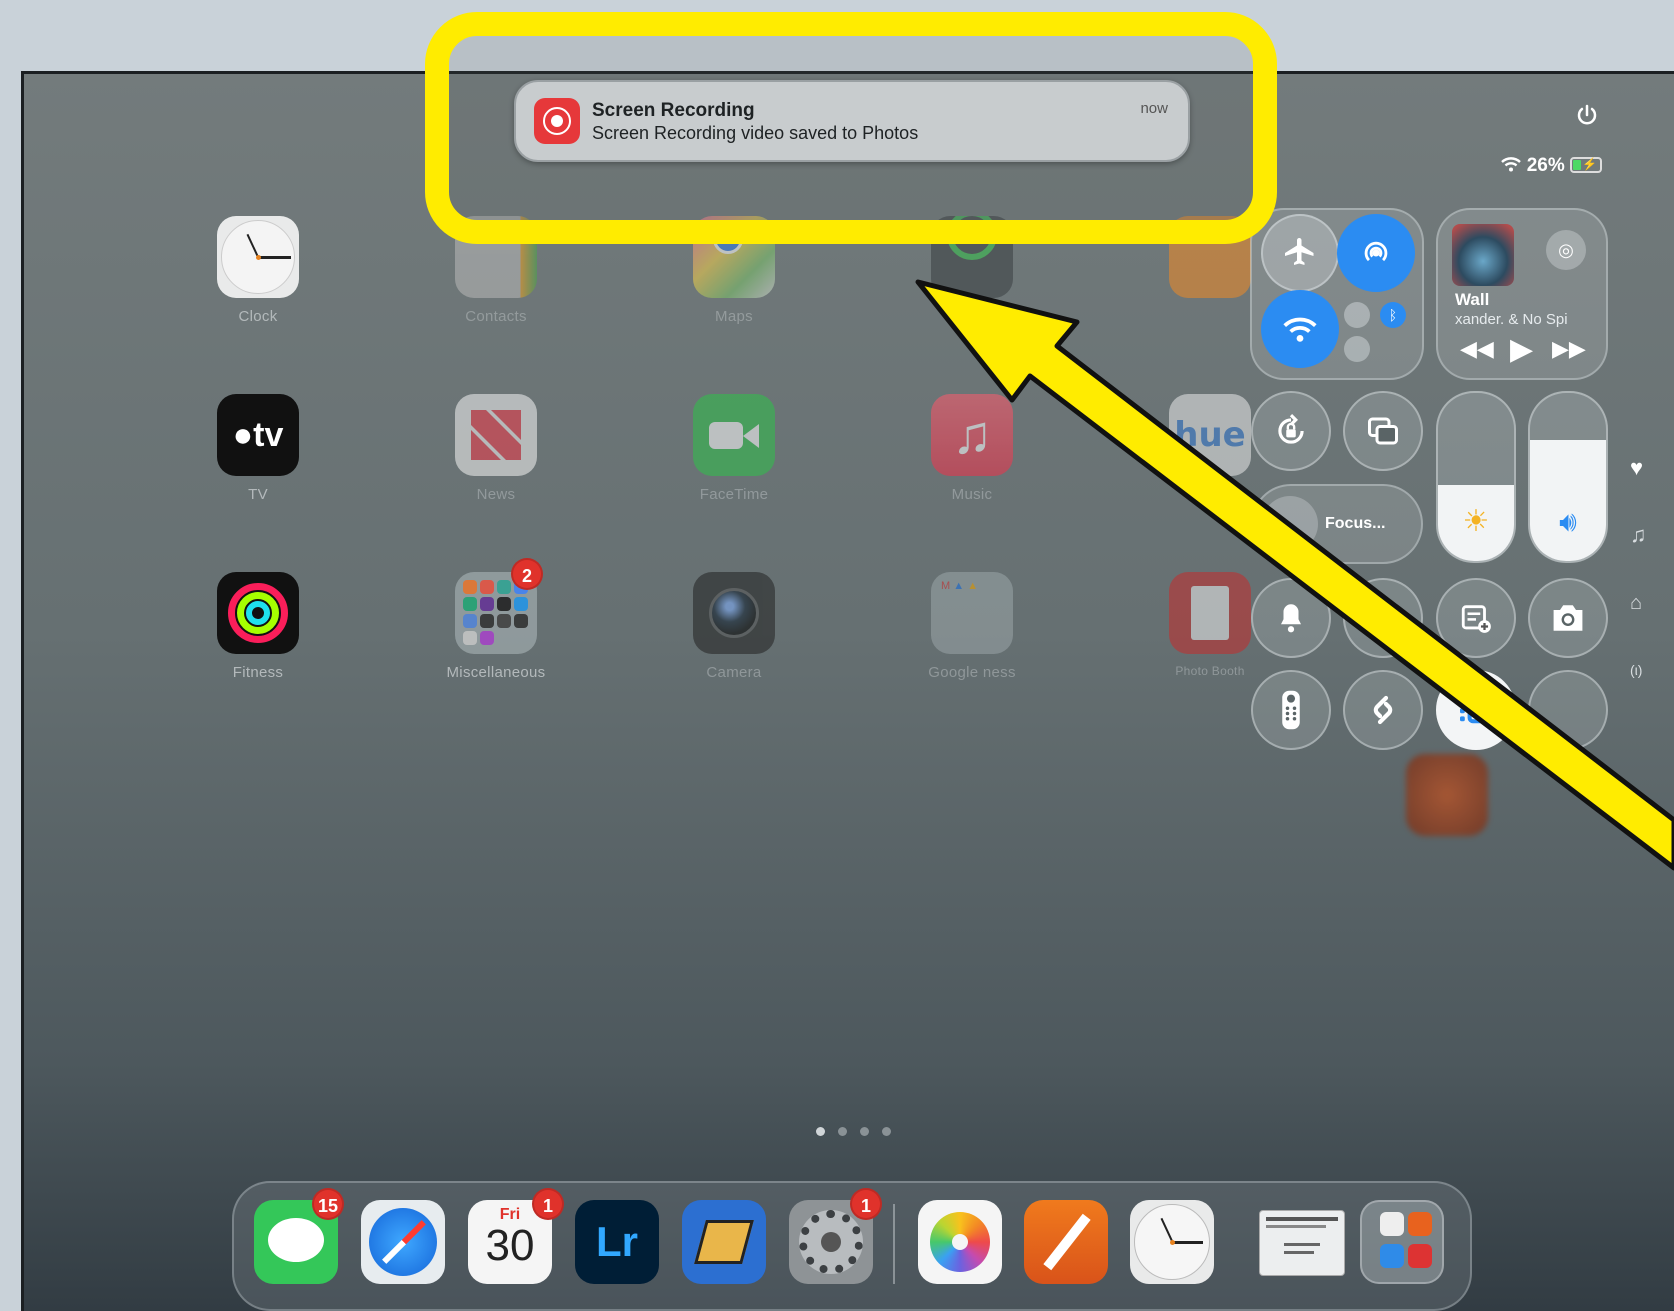  I want to click on app-label: TV, so click(258, 494).